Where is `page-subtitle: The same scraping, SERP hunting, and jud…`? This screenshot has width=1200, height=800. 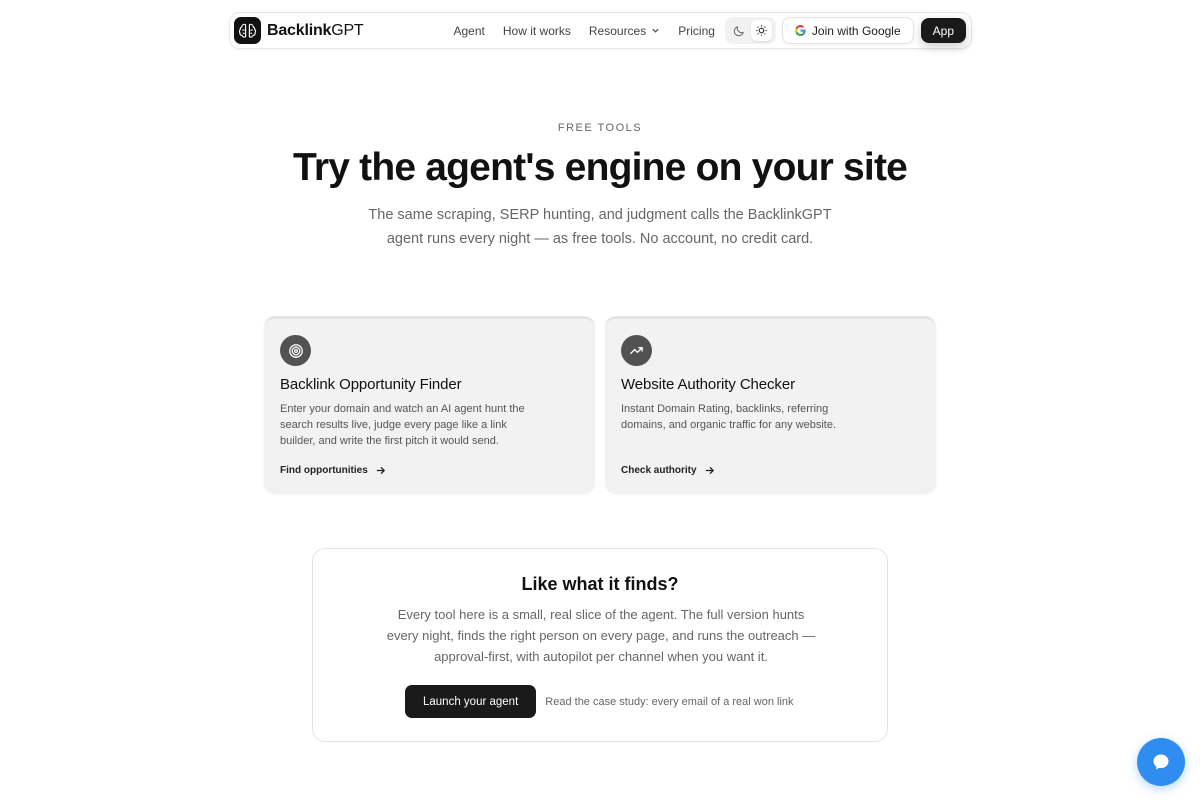
page-subtitle: The same scraping, SERP hunting, and jud… is located at coordinates (600, 227).